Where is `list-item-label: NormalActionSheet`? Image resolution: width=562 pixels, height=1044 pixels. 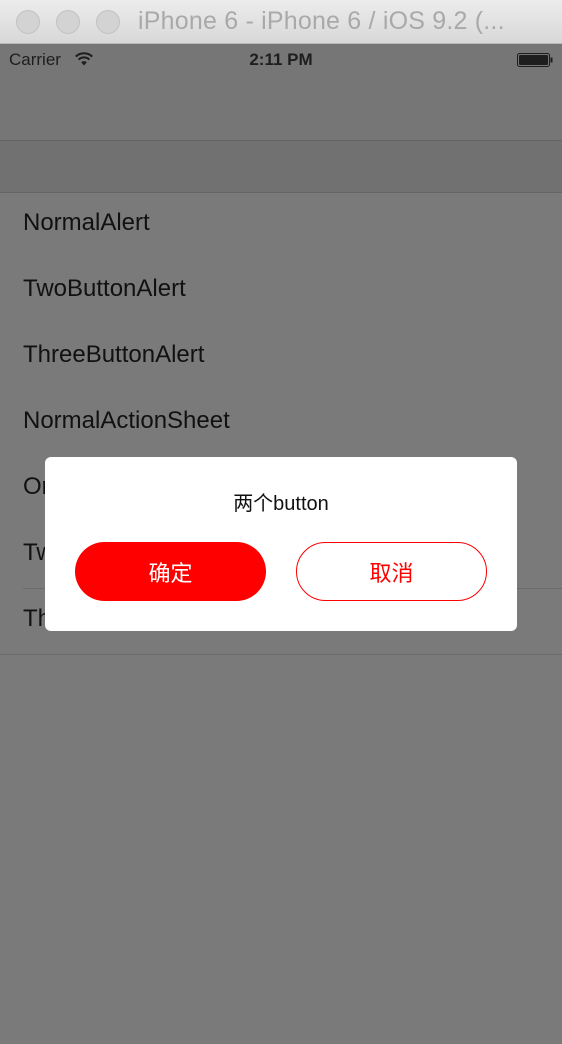
list-item-label: NormalActionSheet is located at coordinates (126, 420).